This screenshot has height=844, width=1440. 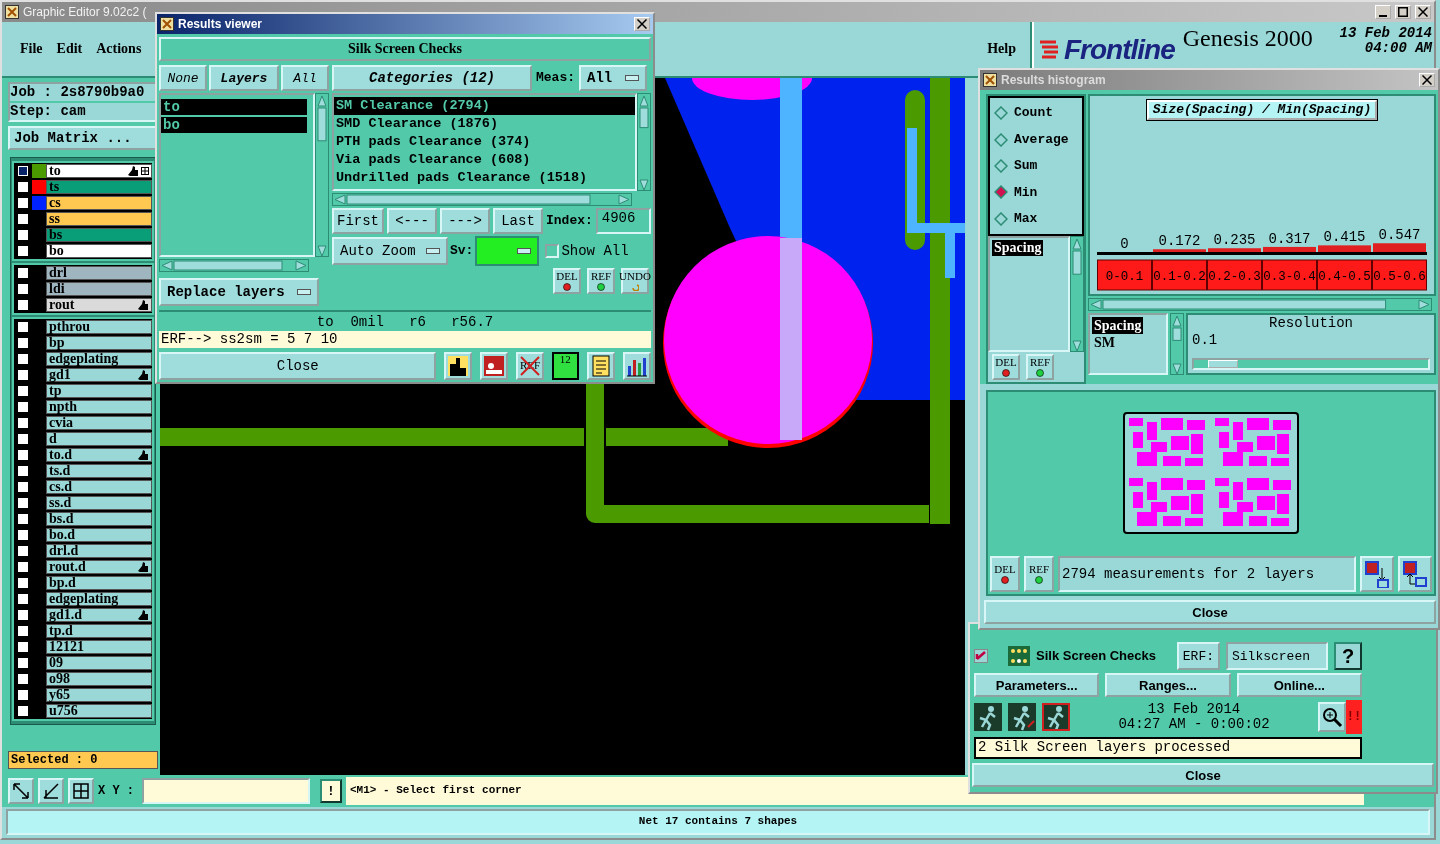 What do you see at coordinates (99, 218) in the screenshot?
I see `layer-item: ss` at bounding box center [99, 218].